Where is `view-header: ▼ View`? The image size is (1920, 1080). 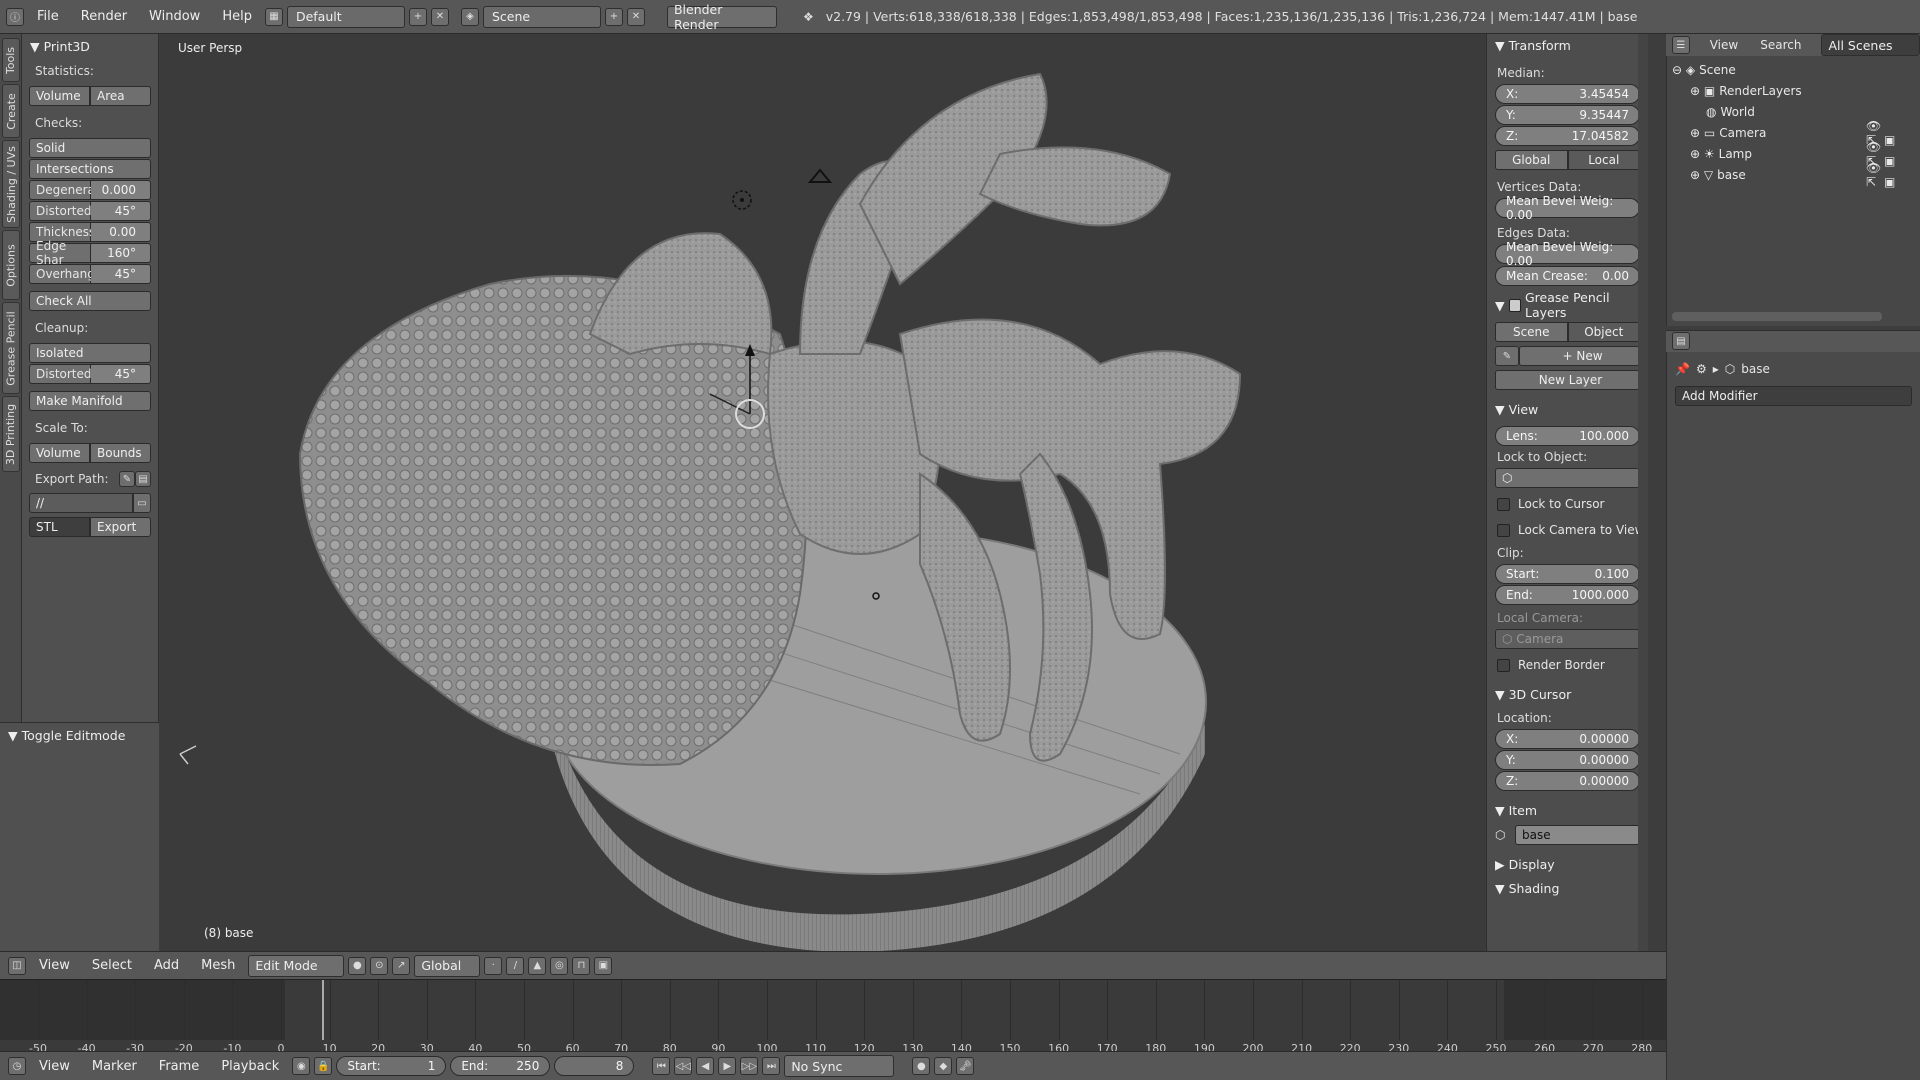 view-header: ▼ View is located at coordinates (1567, 409).